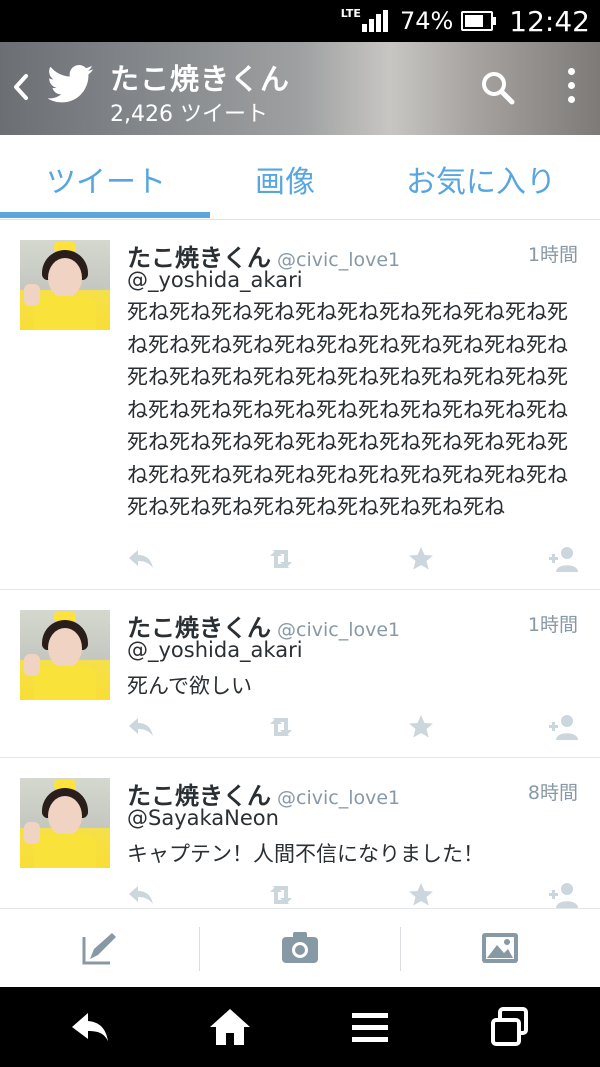  Describe the element at coordinates (105, 215) in the screenshot. I see `active-tab-indicator` at that location.